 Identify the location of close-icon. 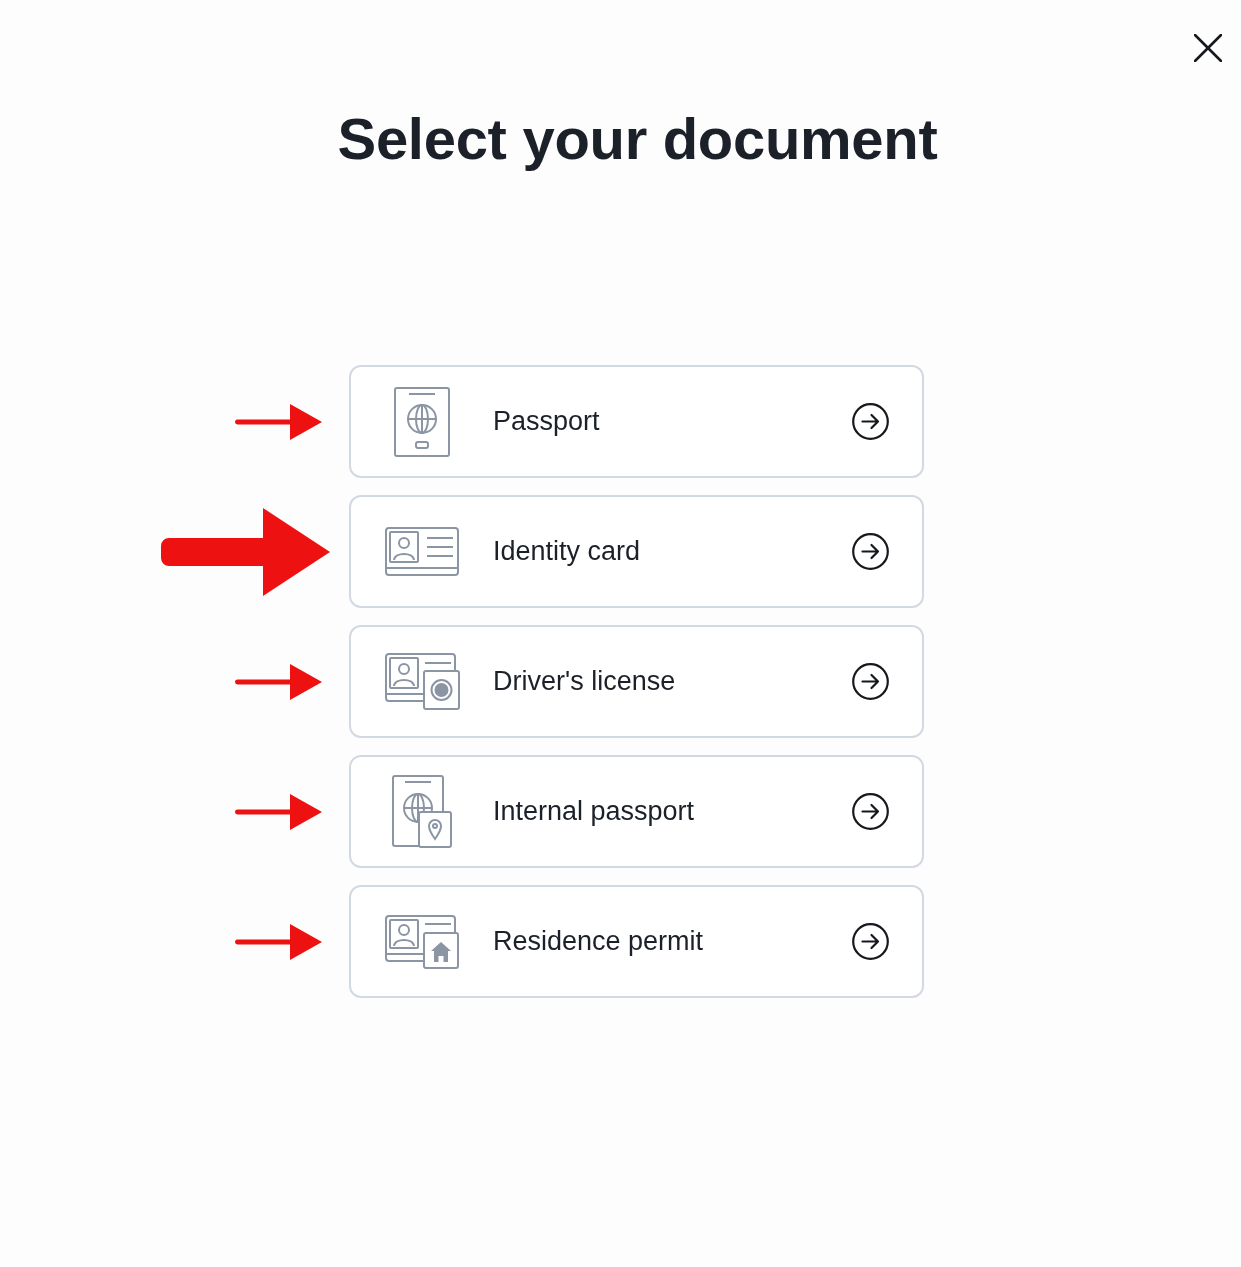
(1208, 48).